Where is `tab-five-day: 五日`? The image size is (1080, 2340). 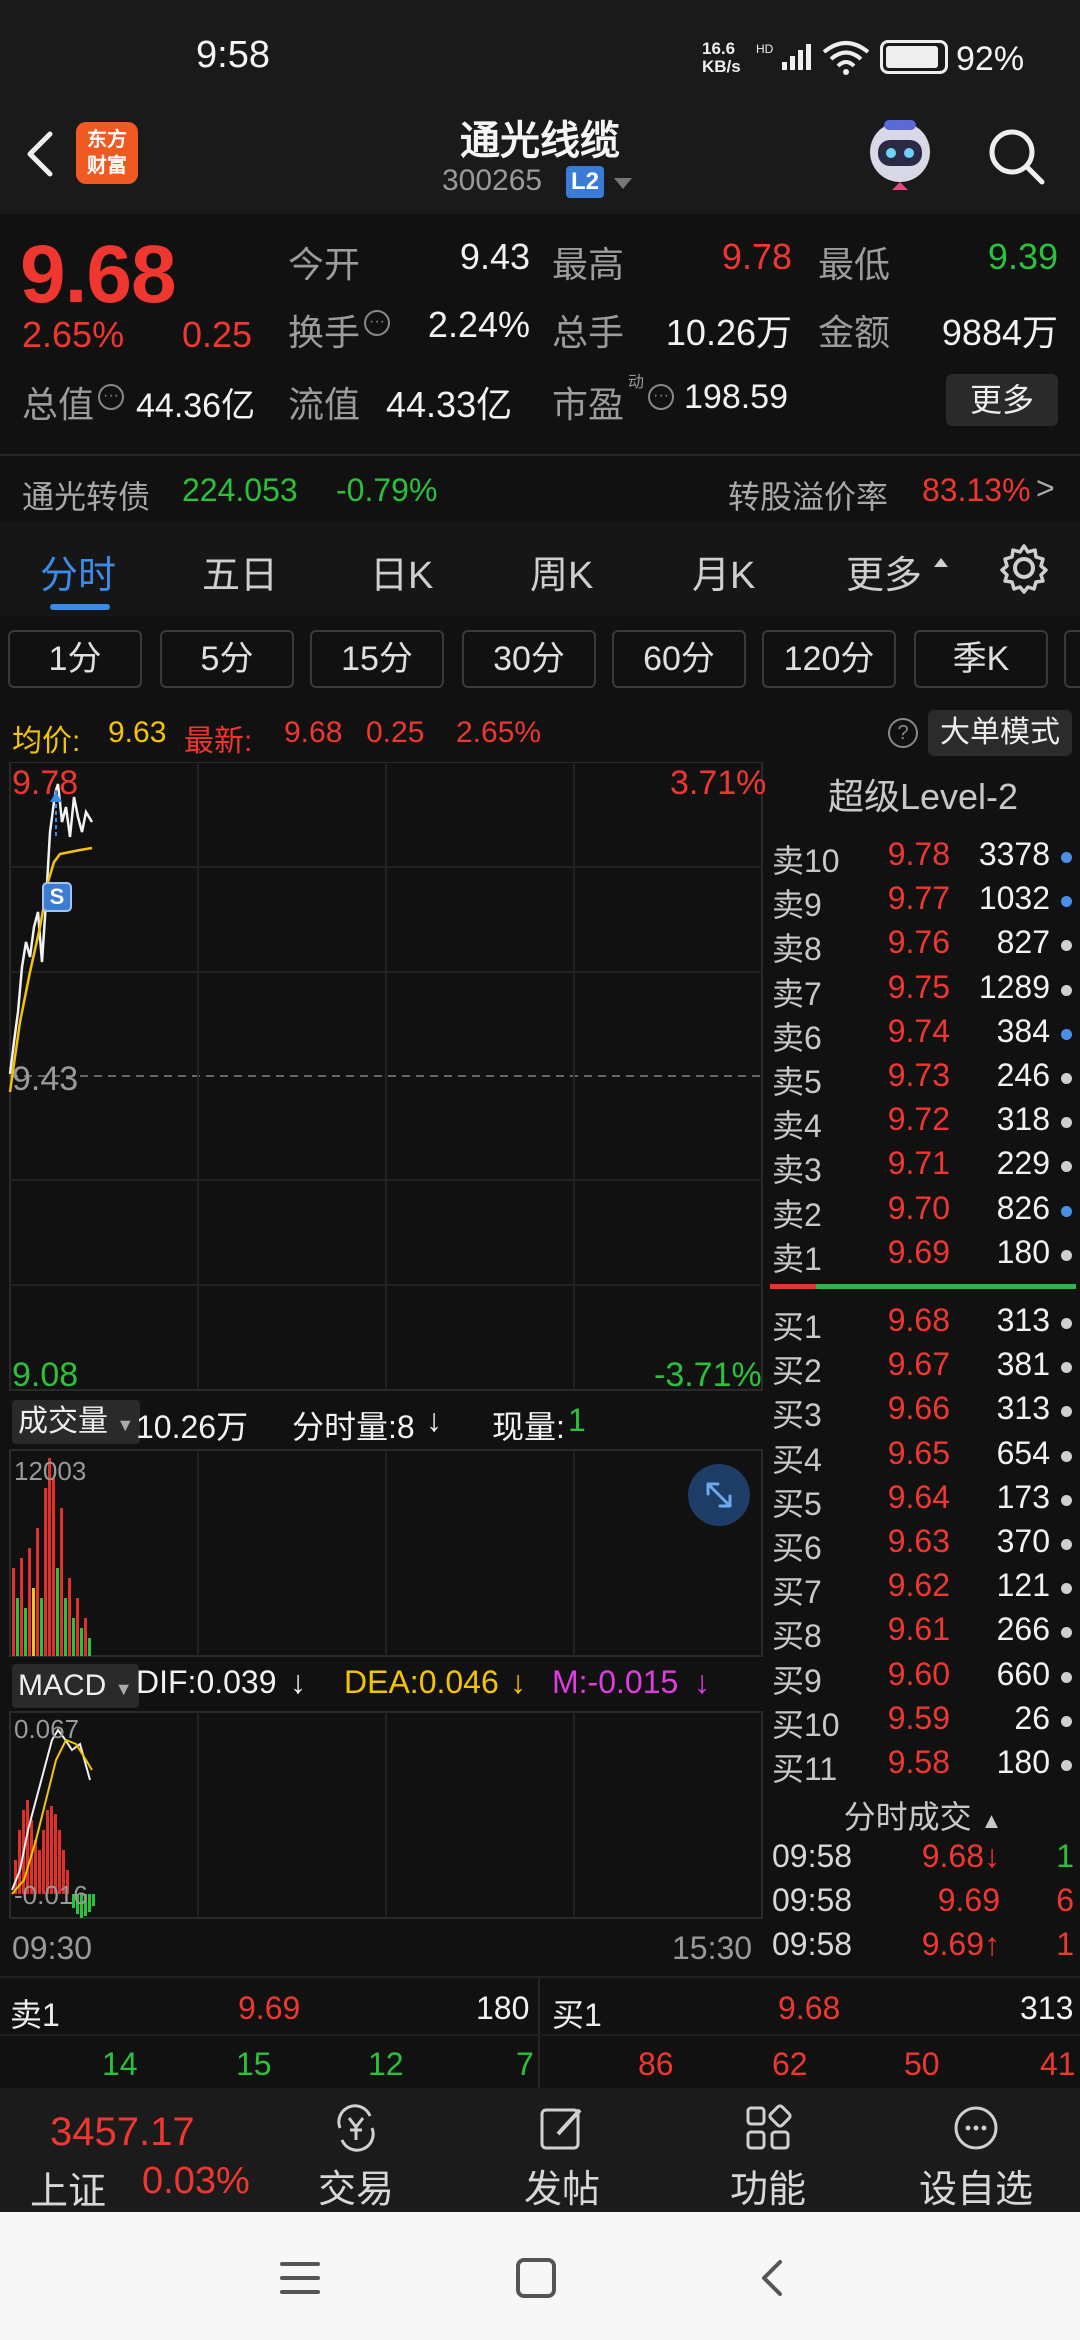 tab-five-day: 五日 is located at coordinates (240, 571).